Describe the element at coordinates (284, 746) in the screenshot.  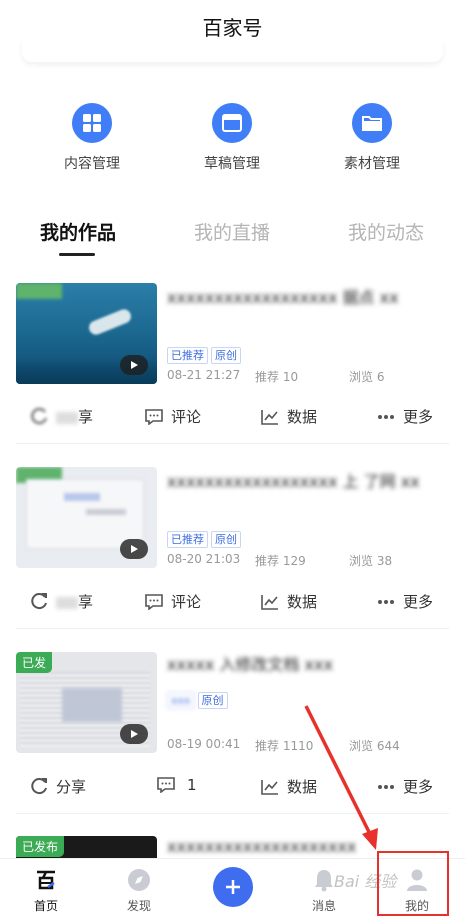
I see `post-recommend: 推荐 1110` at that location.